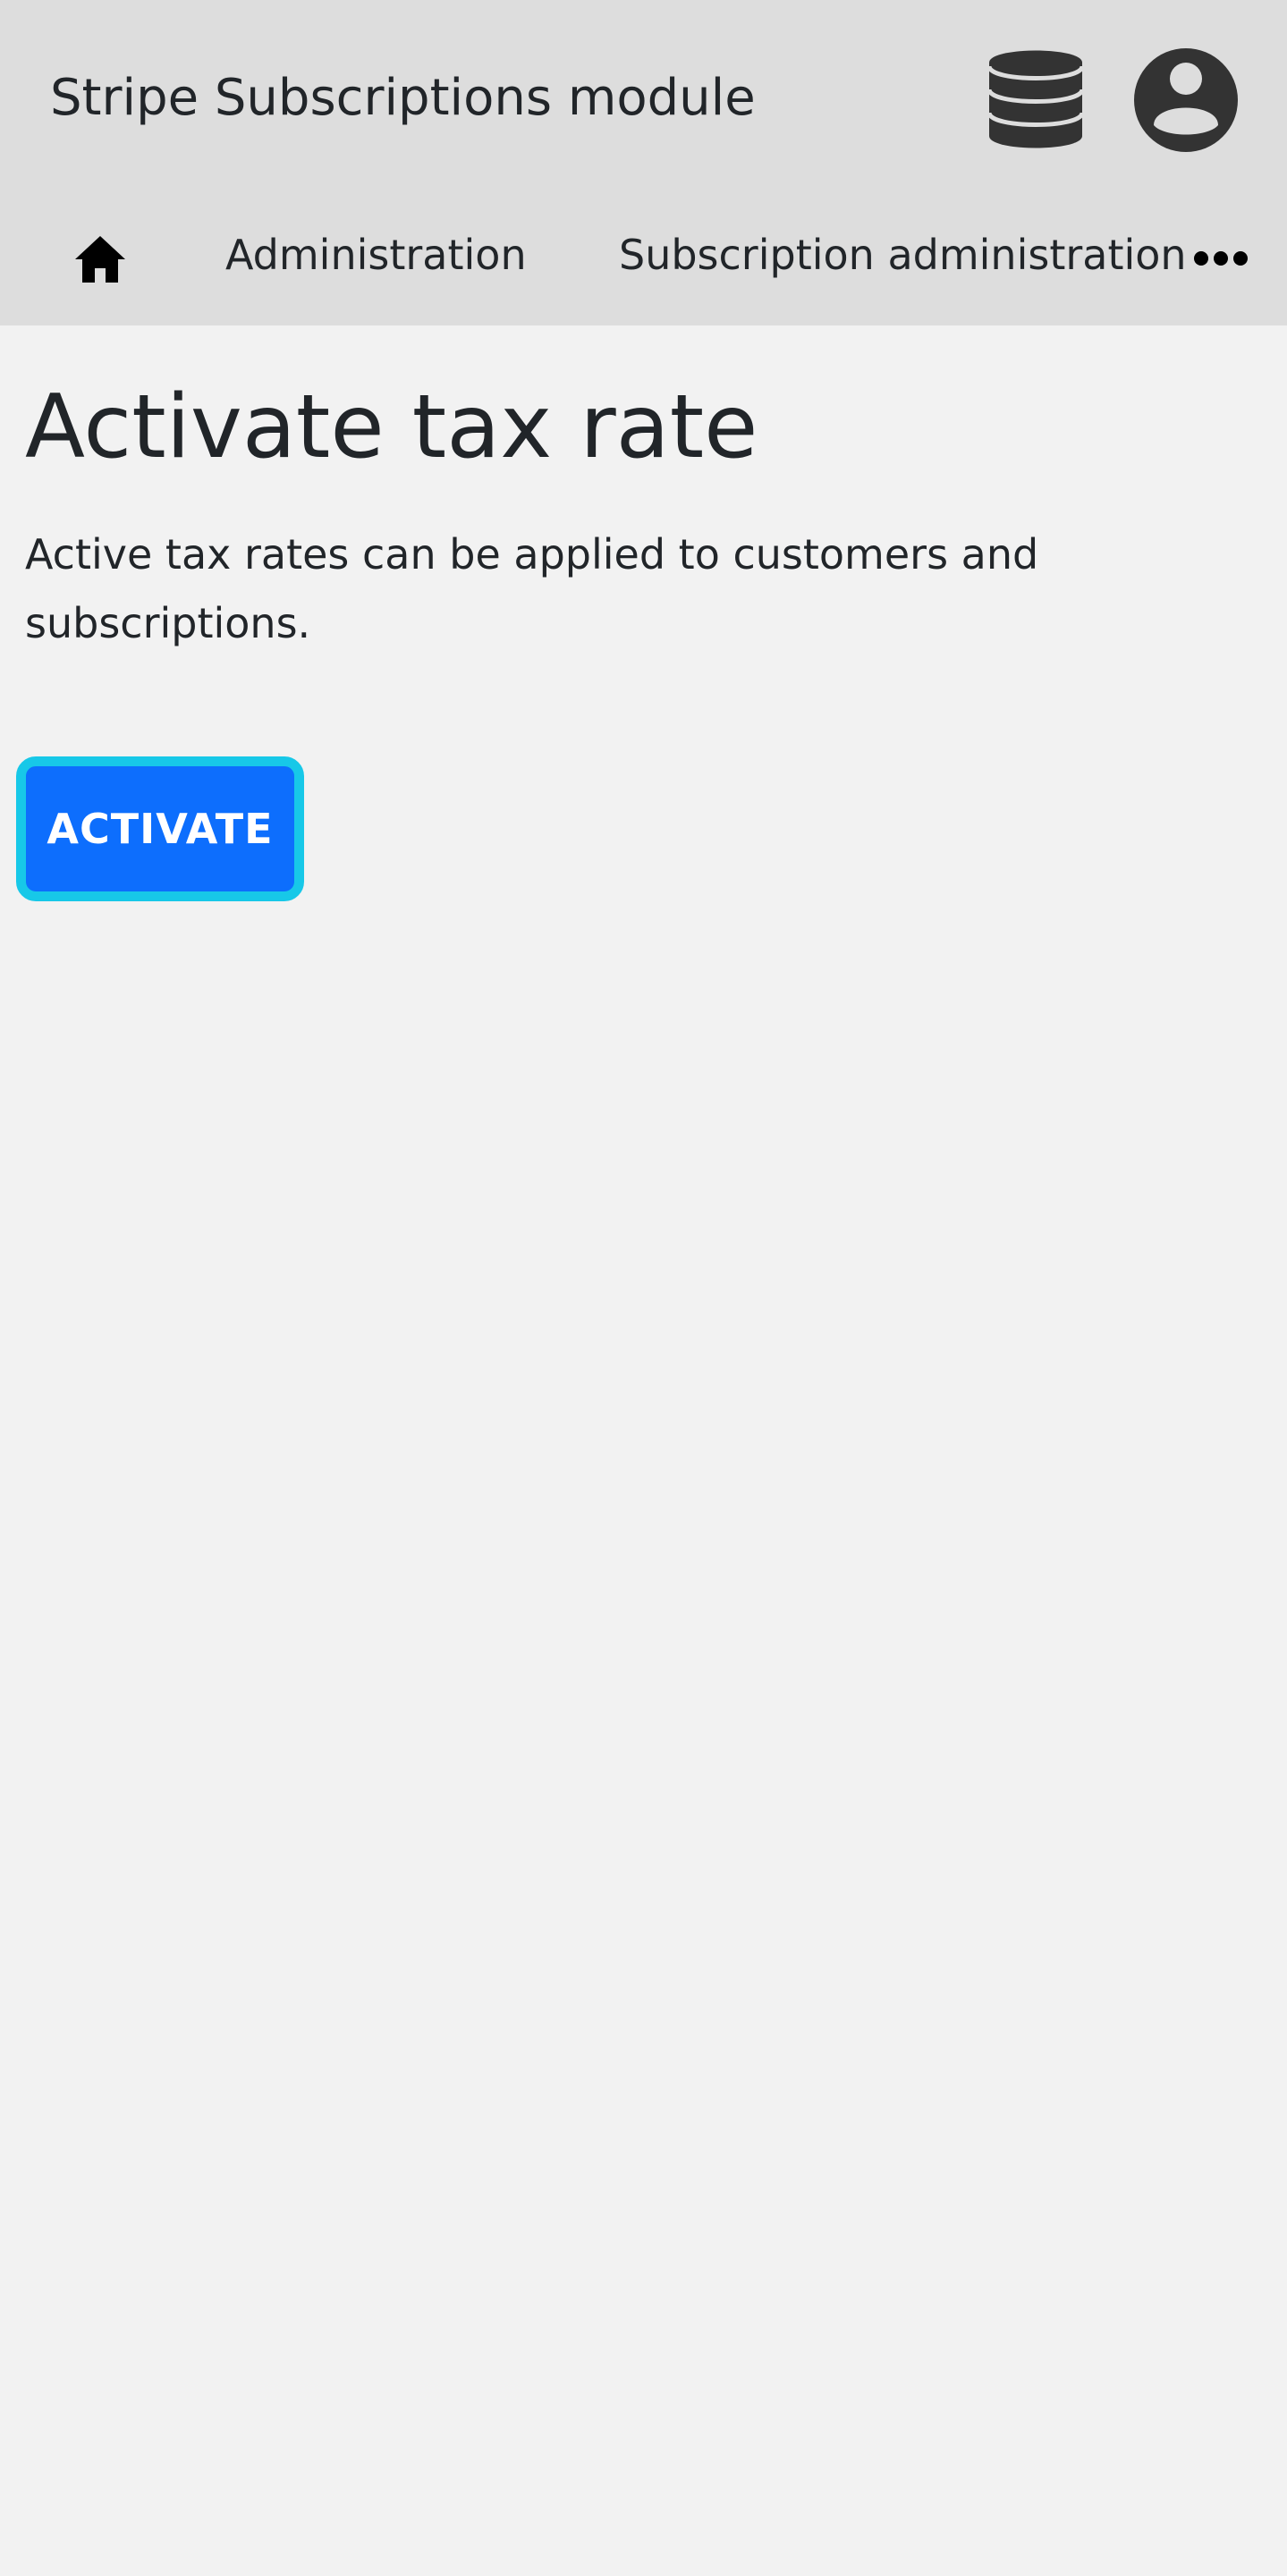 This screenshot has width=1287, height=2576. Describe the element at coordinates (160, 828) in the screenshot. I see `activate-button: ACTIVATE` at that location.